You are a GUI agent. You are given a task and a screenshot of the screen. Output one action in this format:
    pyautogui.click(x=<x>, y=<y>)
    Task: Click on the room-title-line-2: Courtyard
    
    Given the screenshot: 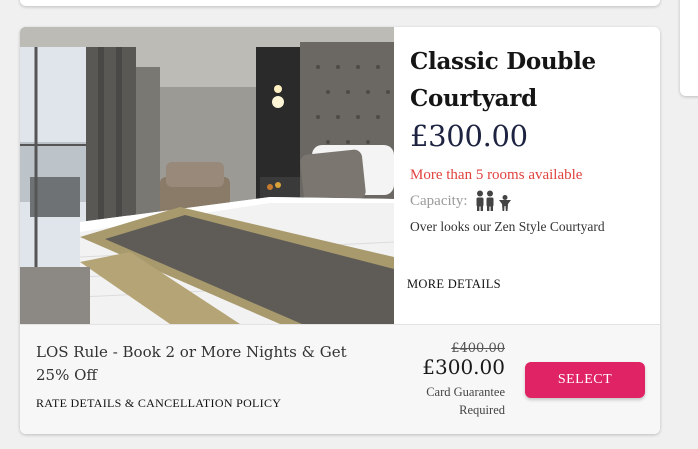 What is the action you would take?
    pyautogui.click(x=473, y=98)
    